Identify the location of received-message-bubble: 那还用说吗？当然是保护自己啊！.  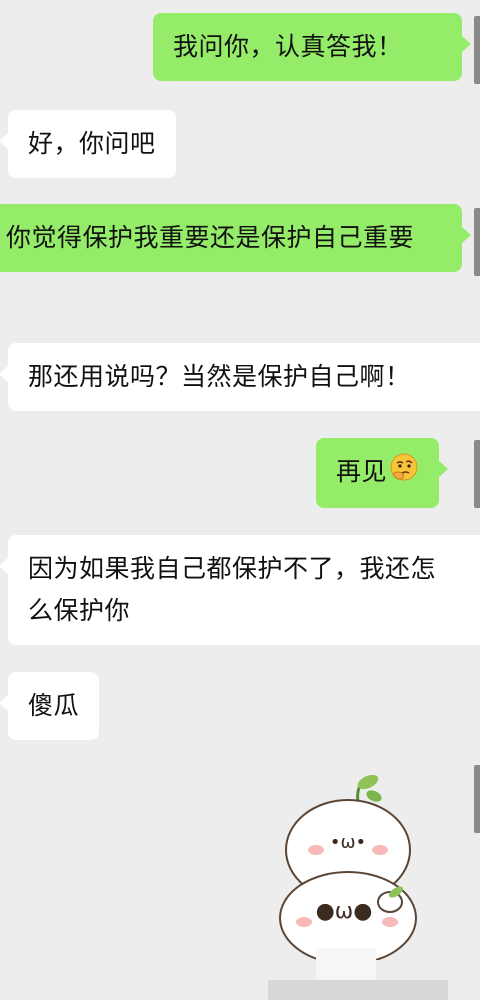
(240, 377).